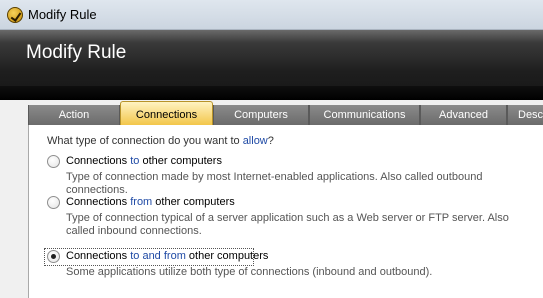 This screenshot has width=543, height=298. I want to click on tab-description: Desc, so click(525, 115).